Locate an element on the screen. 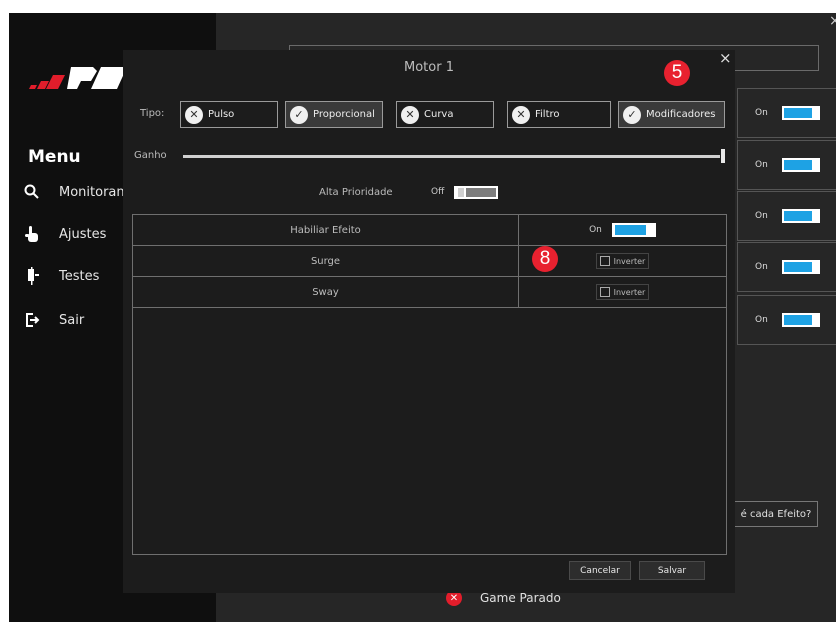 Image resolution: width=836 pixels, height=622 pixels. type-button-filtro: ✕ Filtro is located at coordinates (559, 114).